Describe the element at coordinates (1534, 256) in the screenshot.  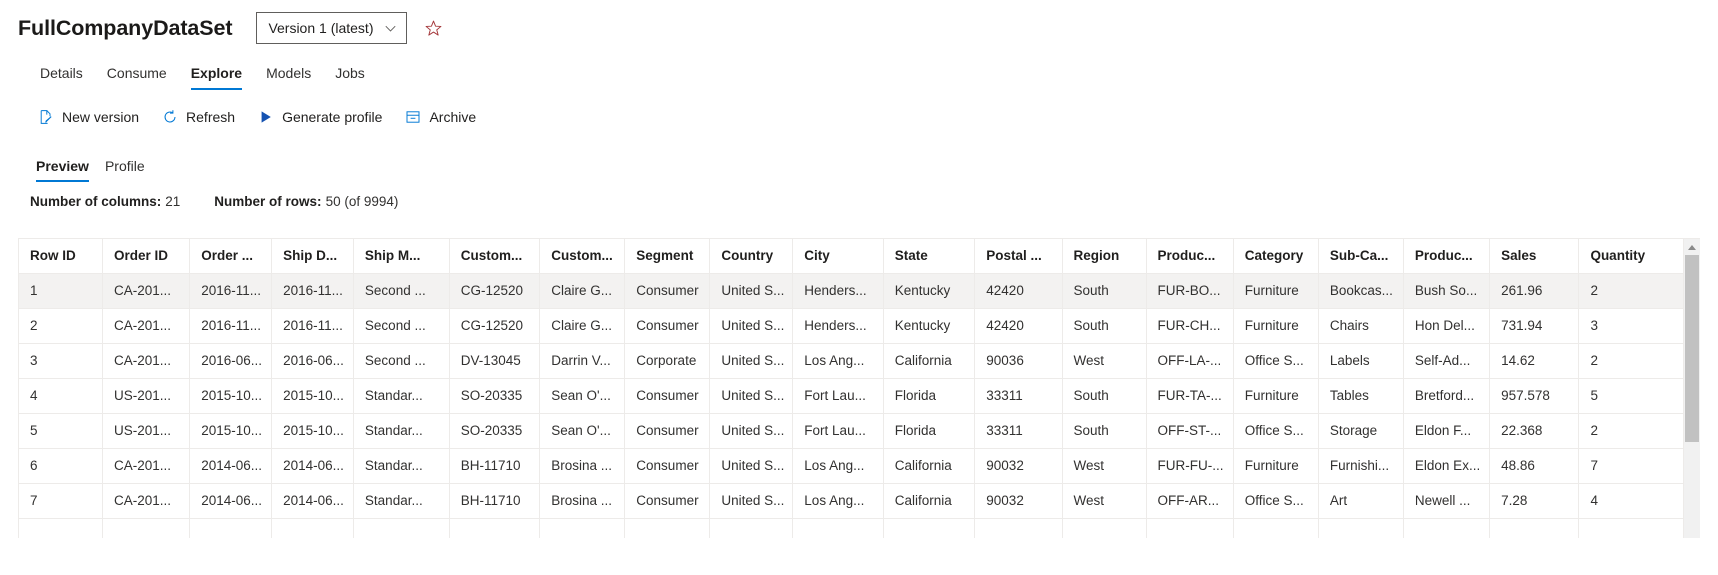
I see `column-header-sales: Sales` at that location.